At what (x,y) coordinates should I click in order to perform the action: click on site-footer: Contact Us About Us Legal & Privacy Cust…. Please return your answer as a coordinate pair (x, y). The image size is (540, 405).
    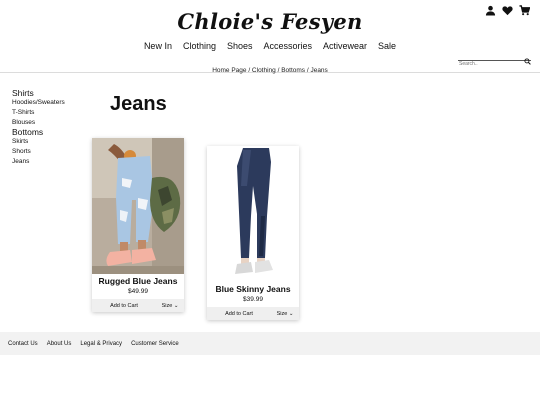
    Looking at the image, I should click on (270, 343).